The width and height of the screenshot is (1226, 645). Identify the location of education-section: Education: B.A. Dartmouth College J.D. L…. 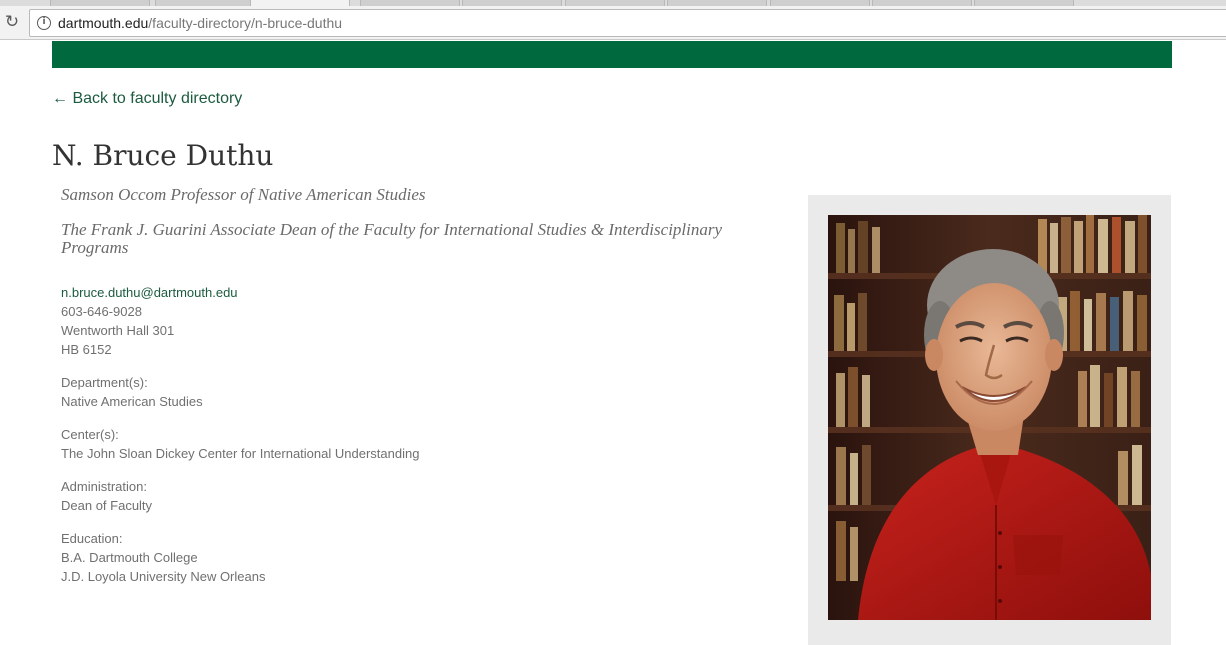
(411, 557).